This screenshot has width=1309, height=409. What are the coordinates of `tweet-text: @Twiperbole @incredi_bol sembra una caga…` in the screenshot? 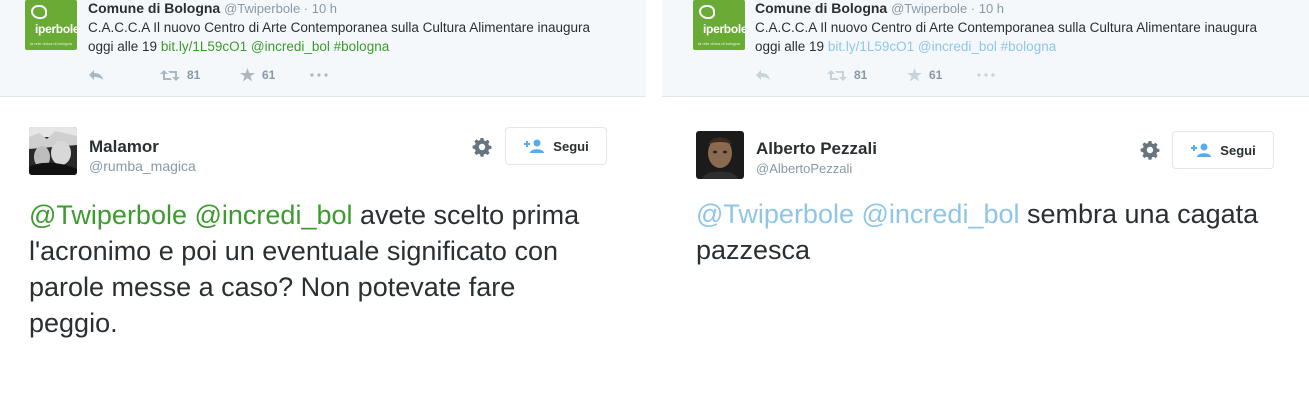 It's located at (986, 232).